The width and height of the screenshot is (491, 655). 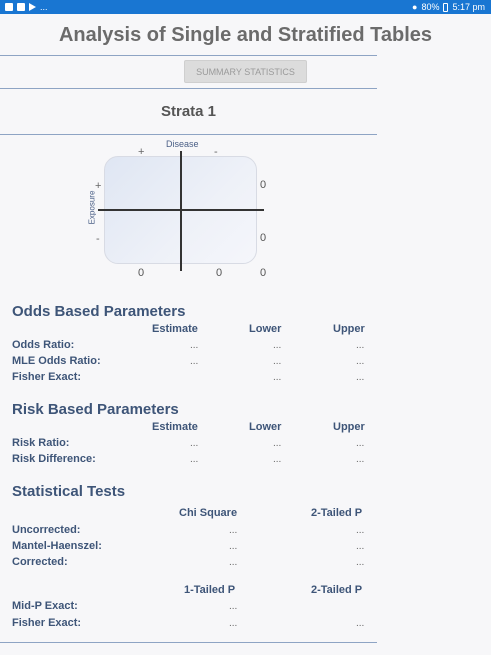 What do you see at coordinates (141, 273) in the screenshot?
I see `col1-total: 0` at bounding box center [141, 273].